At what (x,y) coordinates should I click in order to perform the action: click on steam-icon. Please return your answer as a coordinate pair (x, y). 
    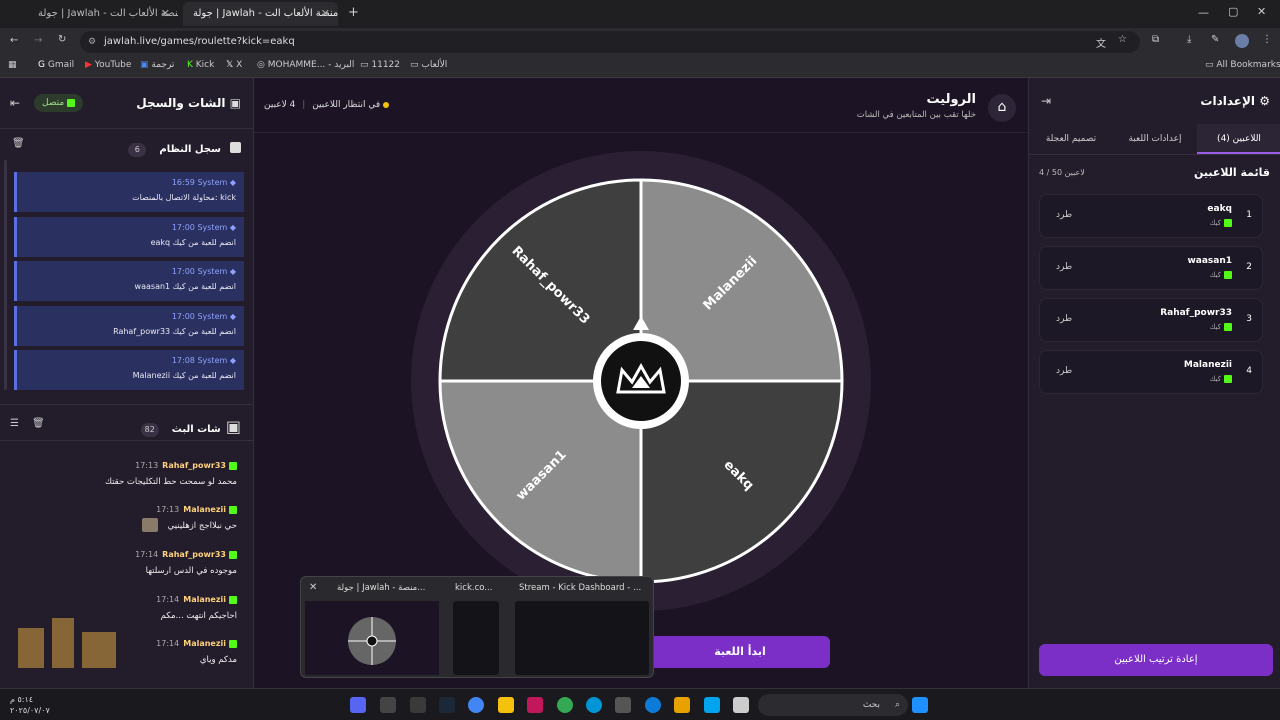
    Looking at the image, I should click on (447, 705).